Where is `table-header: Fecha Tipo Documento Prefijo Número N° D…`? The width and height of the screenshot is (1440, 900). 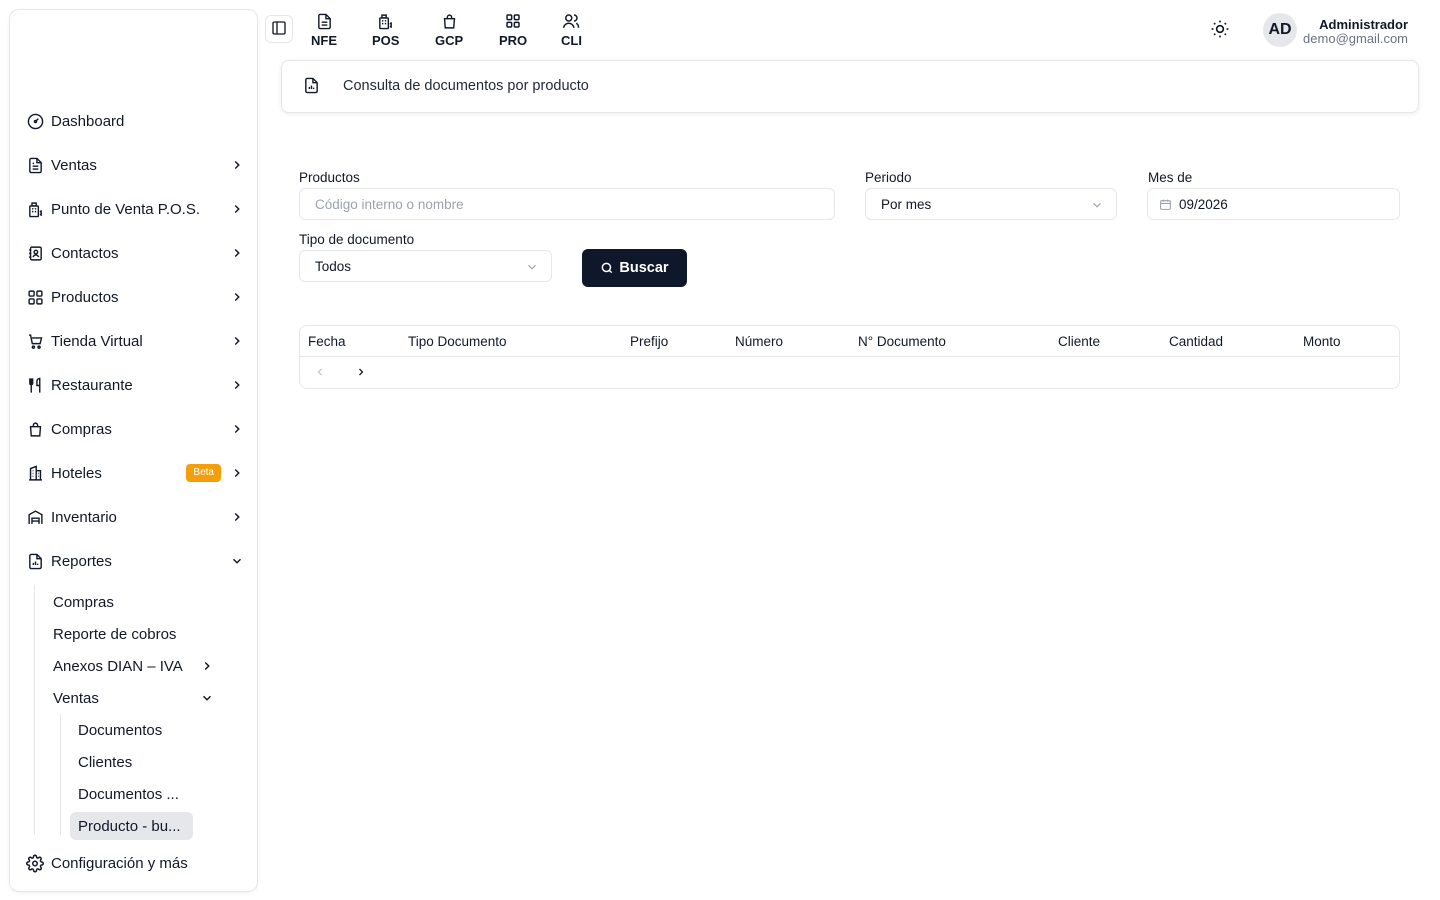 table-header: Fecha Tipo Documento Prefijo Número N° D… is located at coordinates (849, 341).